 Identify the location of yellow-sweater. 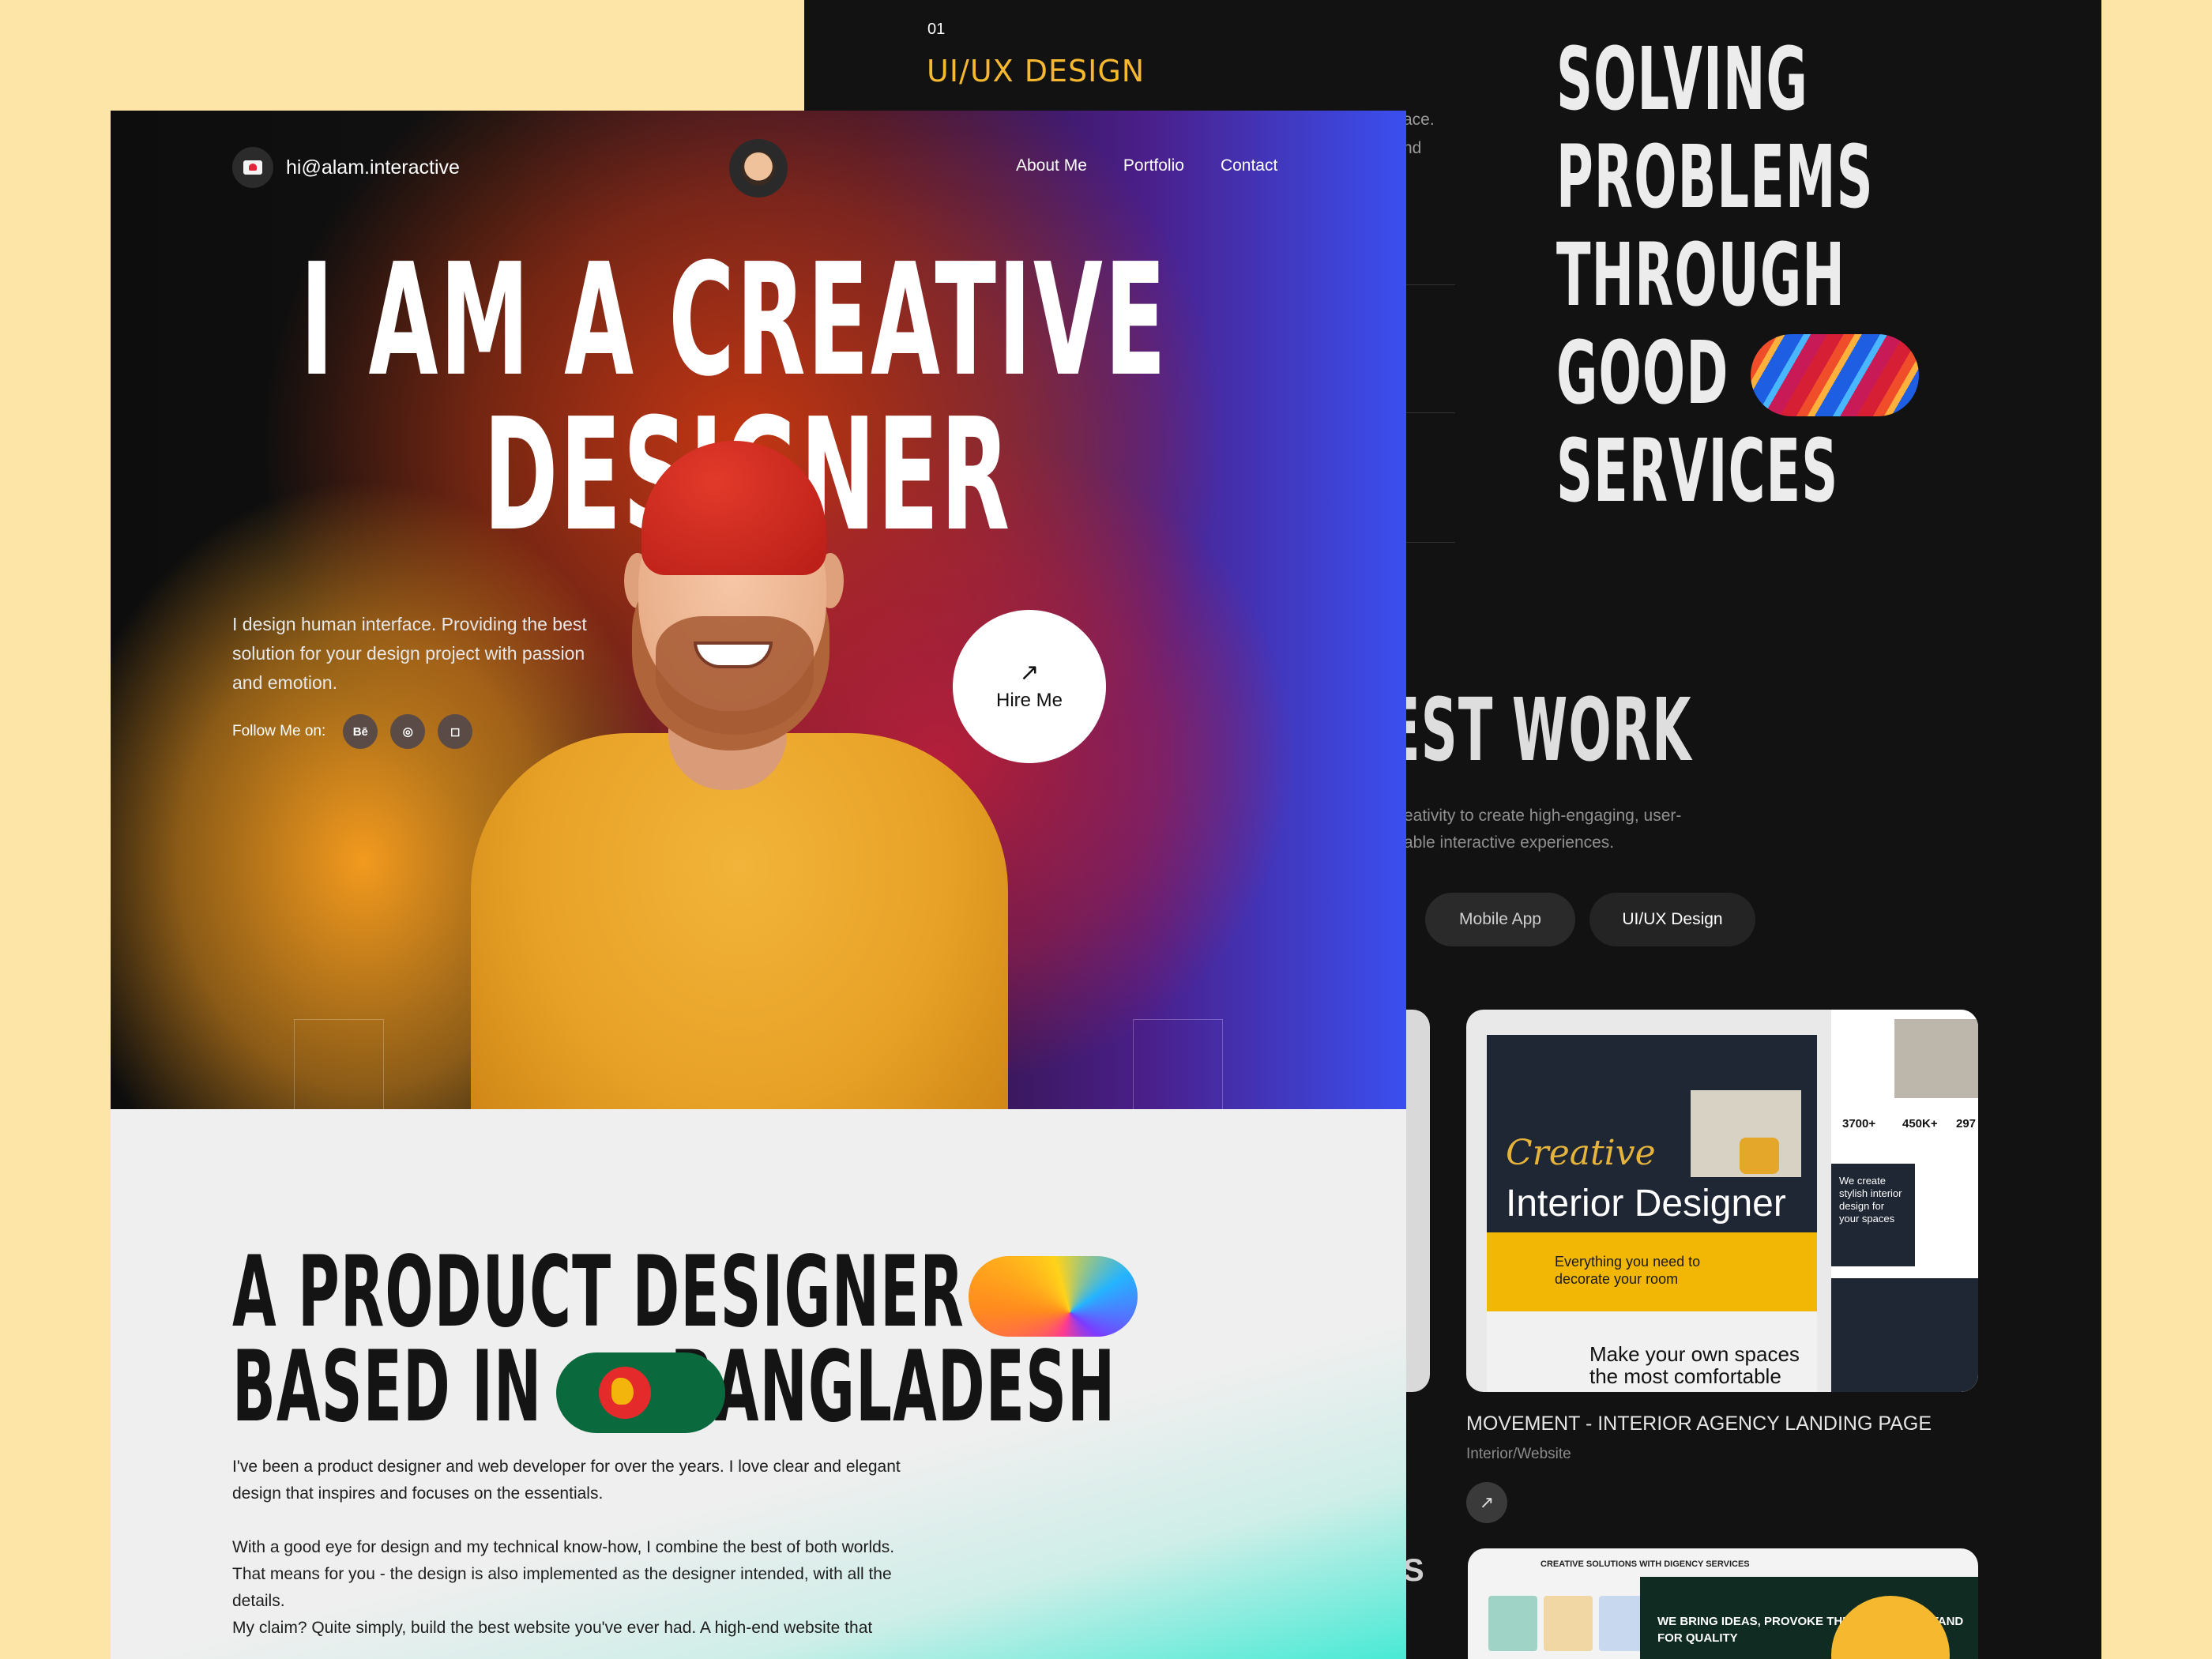
(740, 921).